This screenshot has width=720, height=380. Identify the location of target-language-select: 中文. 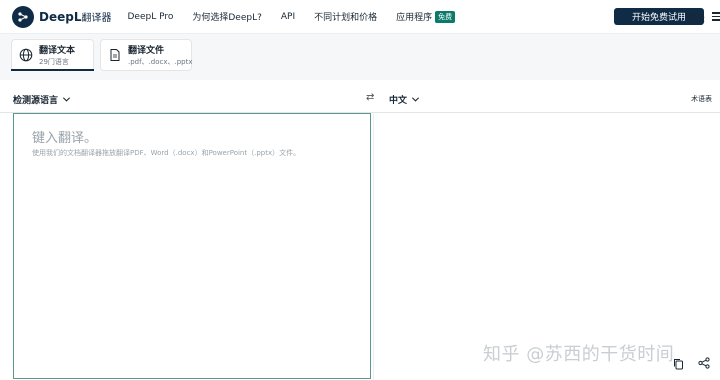
(404, 99).